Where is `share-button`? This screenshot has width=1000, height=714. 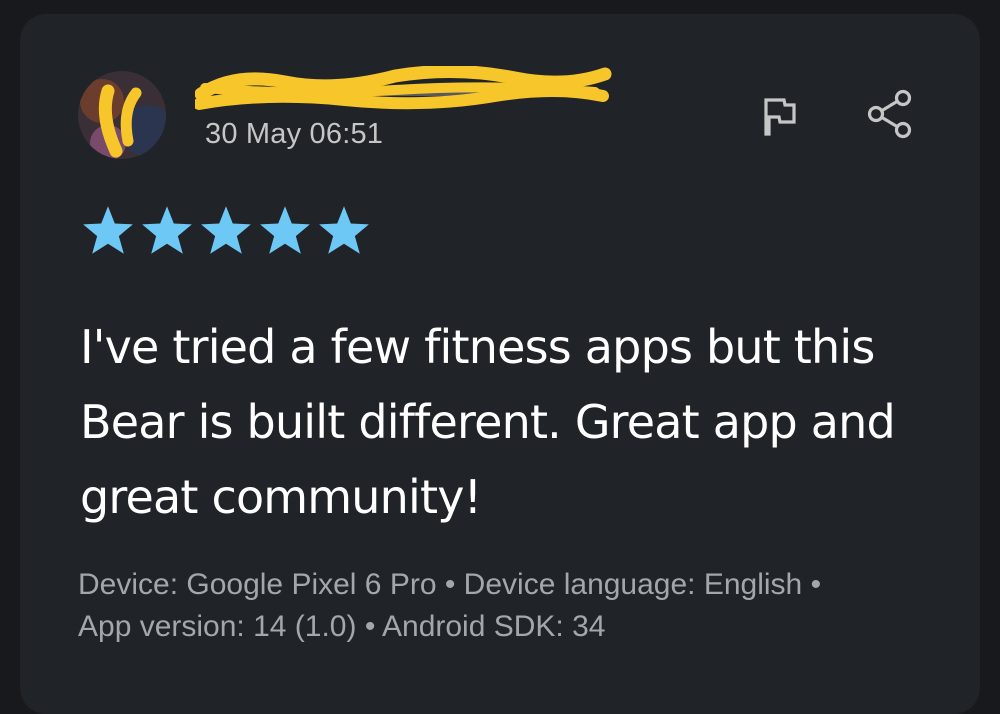 share-button is located at coordinates (890, 114).